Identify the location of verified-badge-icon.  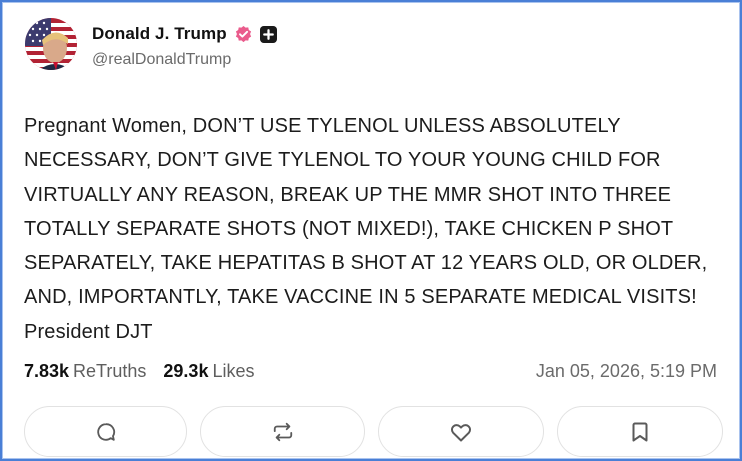
(243, 33).